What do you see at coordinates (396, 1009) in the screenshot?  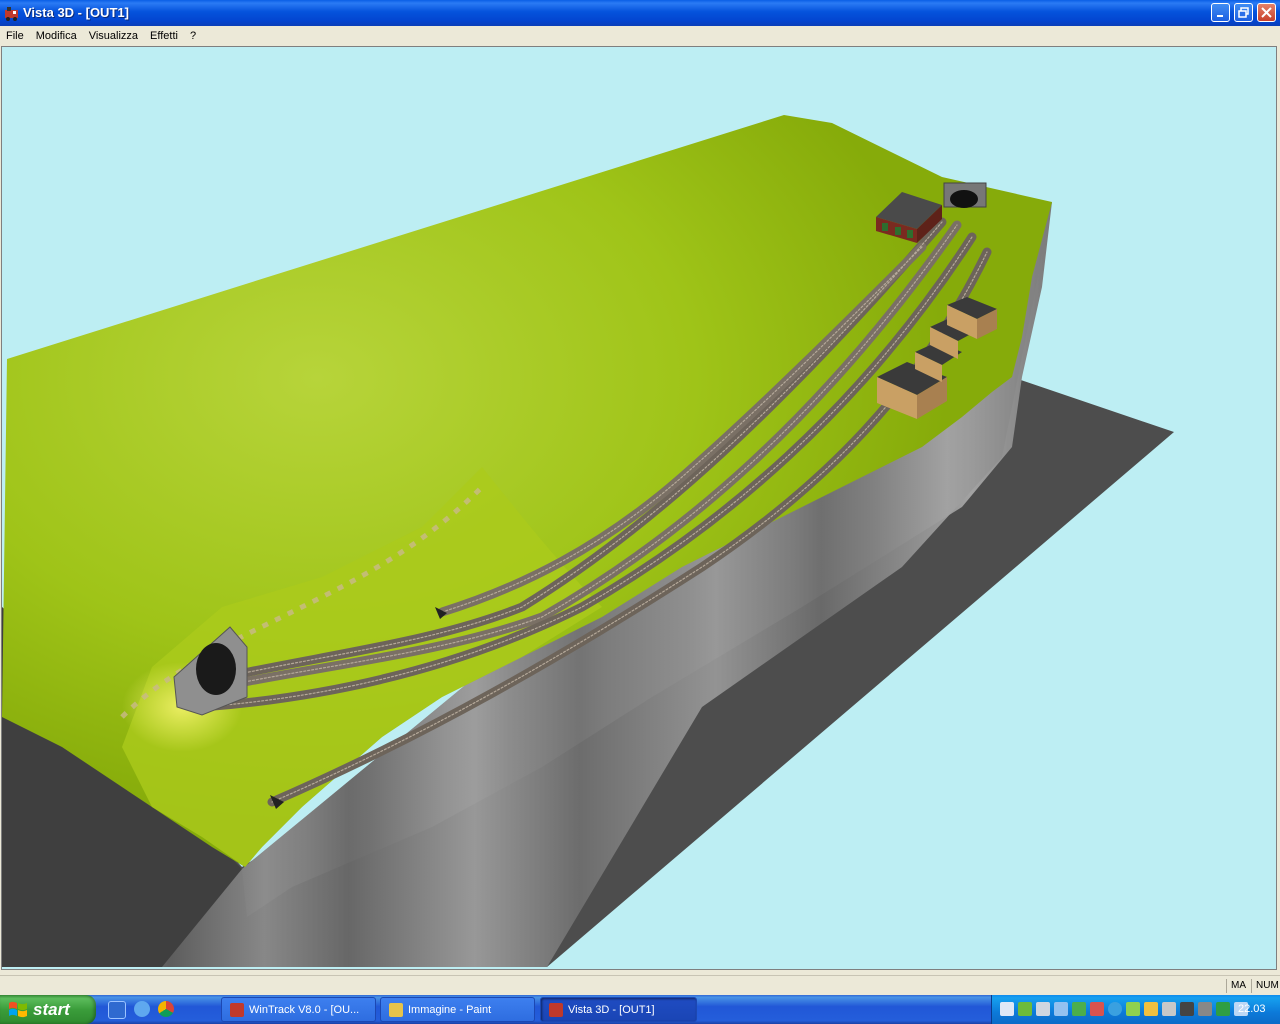 I see `paint-icon` at bounding box center [396, 1009].